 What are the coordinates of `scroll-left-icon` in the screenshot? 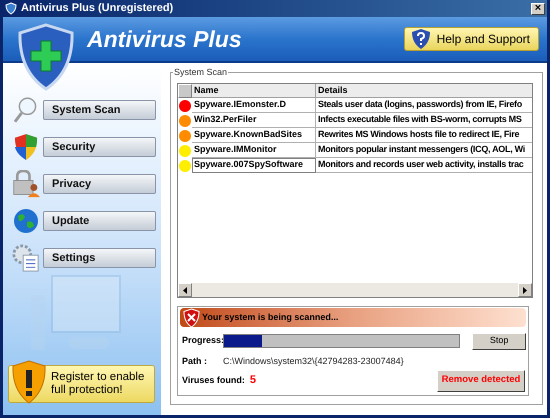 It's located at (185, 290).